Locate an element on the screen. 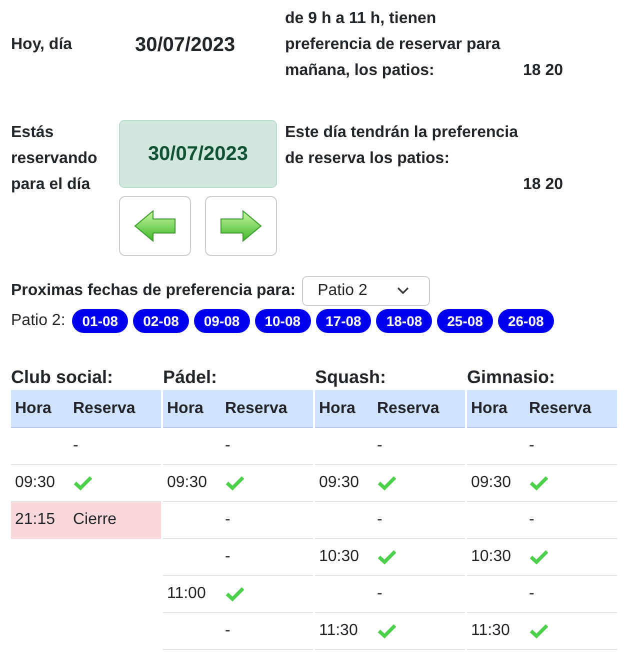 The width and height of the screenshot is (628, 661). preference-note: de 9 h a 11 h, tienen preferencia de reservar para mañana, los patios: is located at coordinates (393, 45).